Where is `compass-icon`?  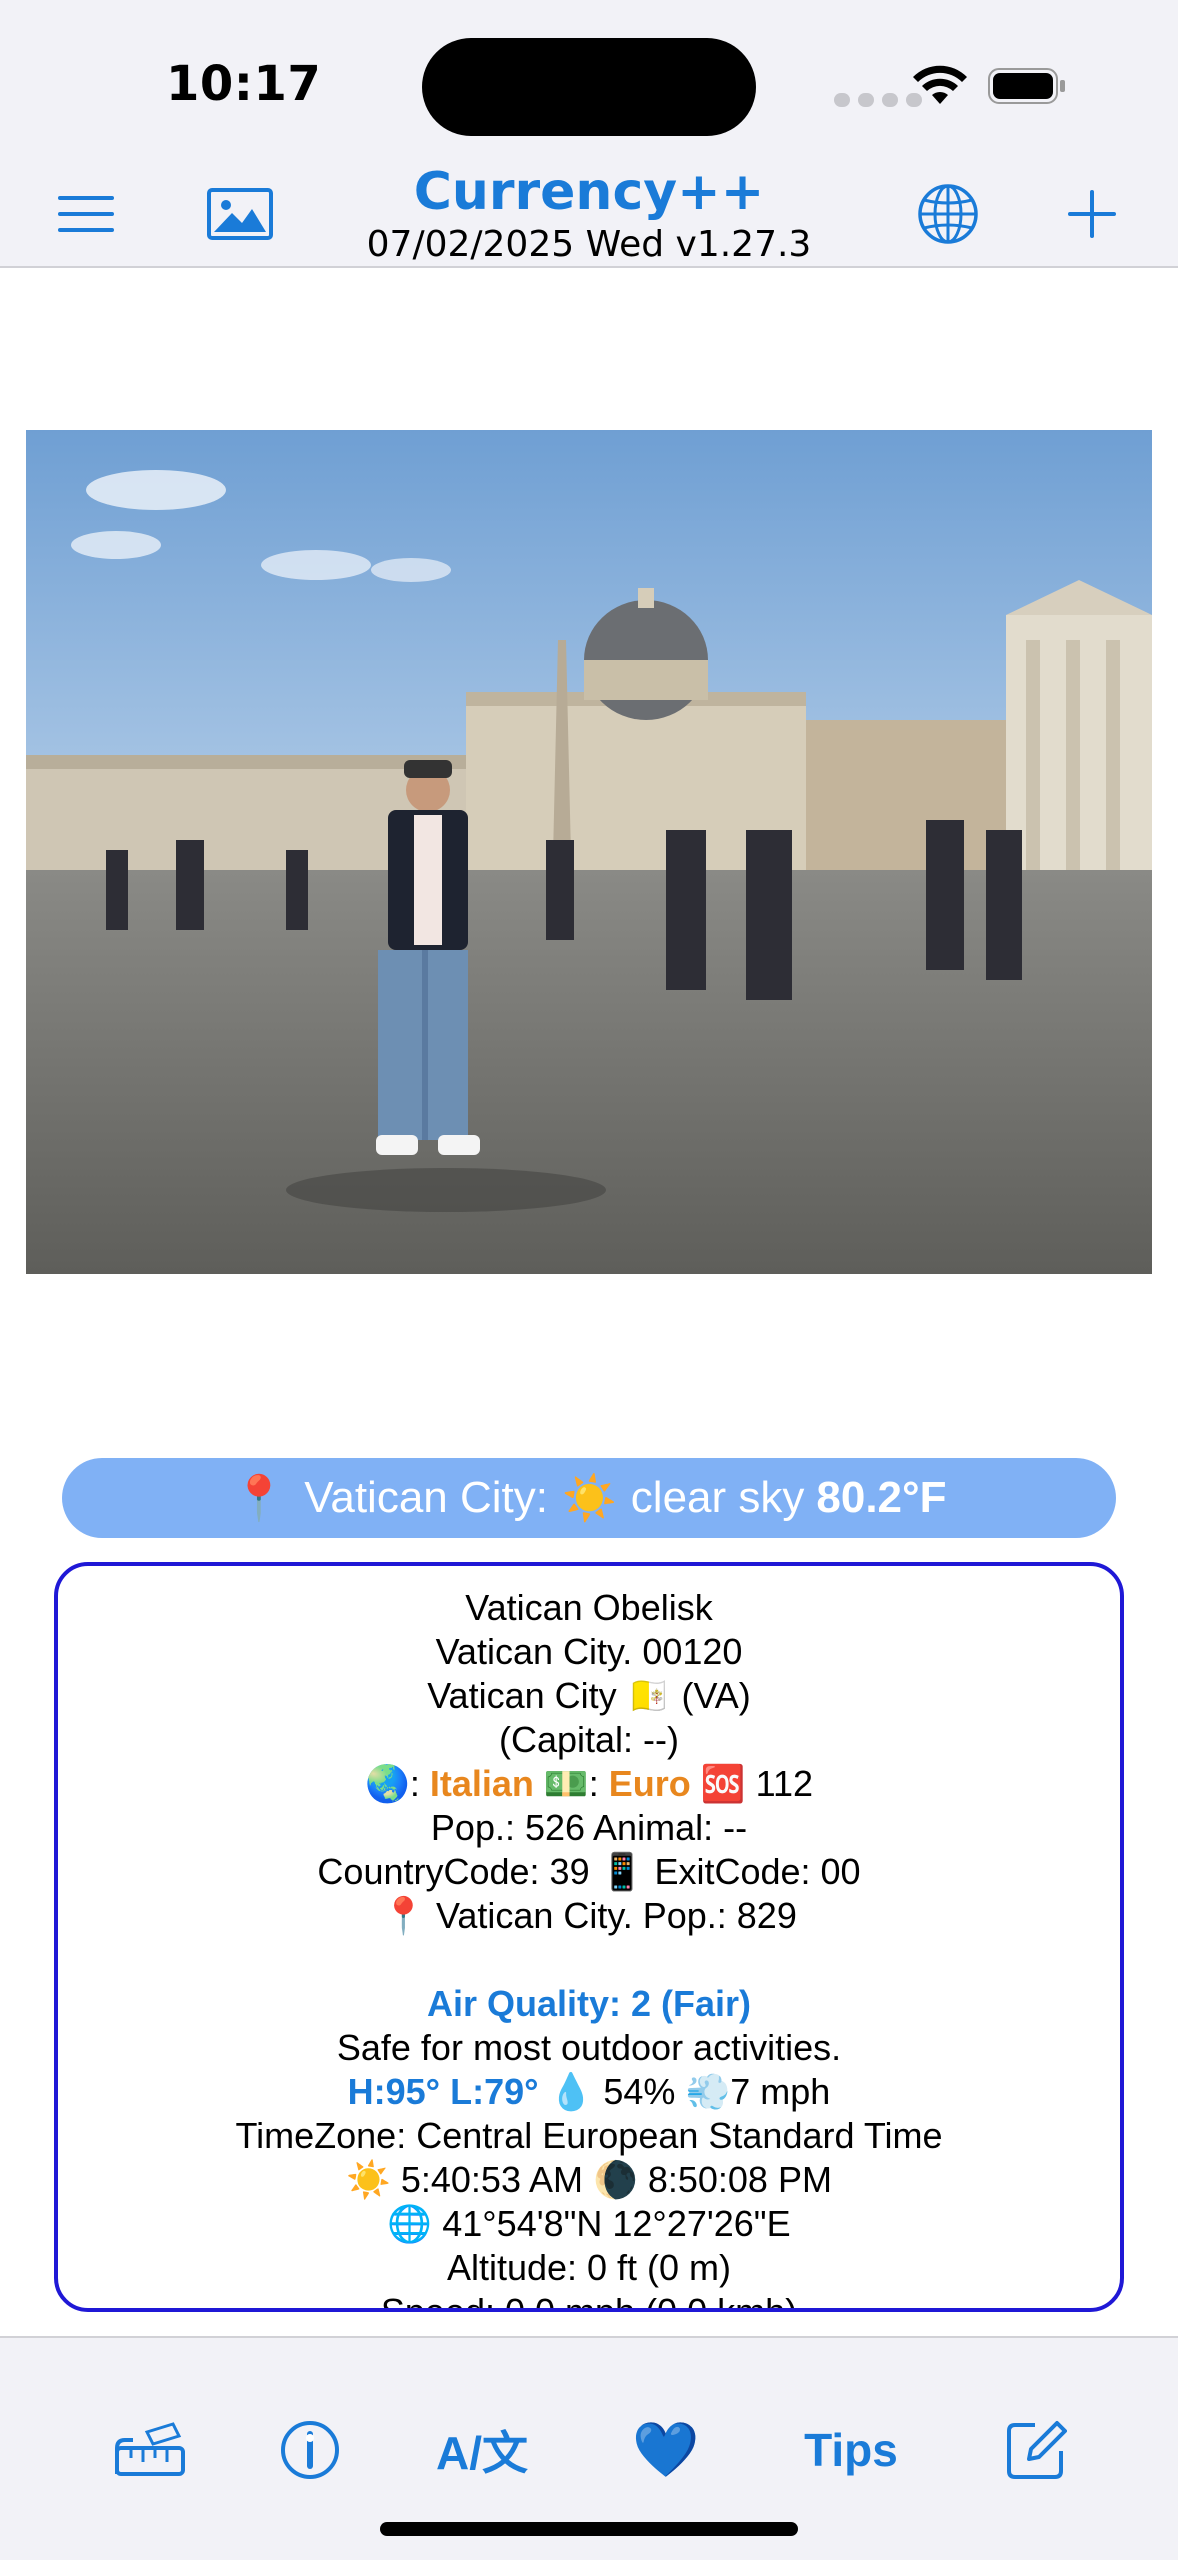 compass-icon is located at coordinates (310, 2450).